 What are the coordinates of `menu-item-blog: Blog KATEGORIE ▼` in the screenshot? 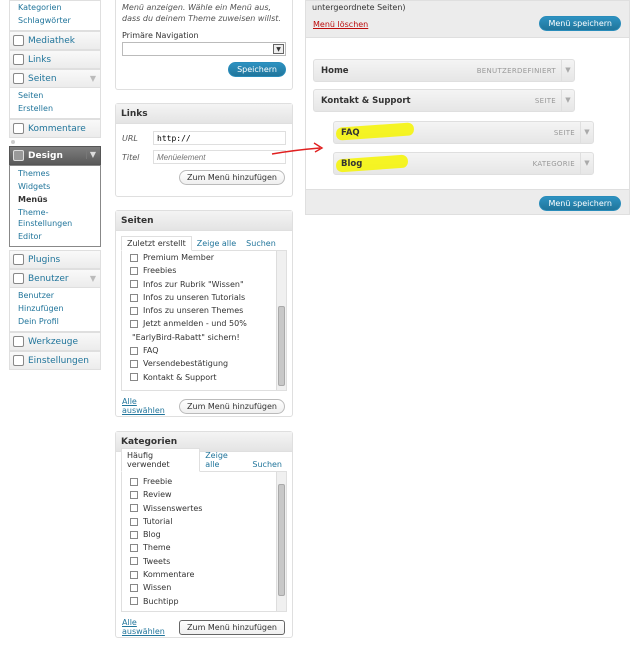 It's located at (463, 163).